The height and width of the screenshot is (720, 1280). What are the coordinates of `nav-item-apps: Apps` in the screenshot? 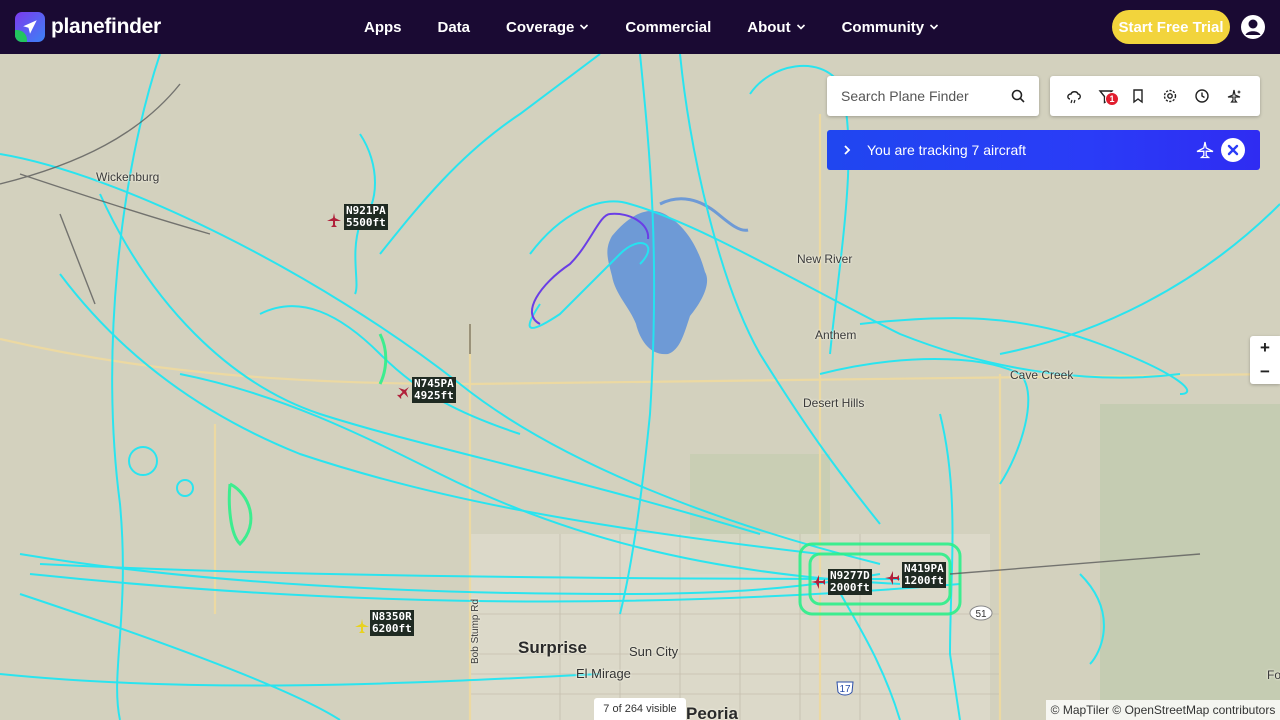 It's located at (383, 27).